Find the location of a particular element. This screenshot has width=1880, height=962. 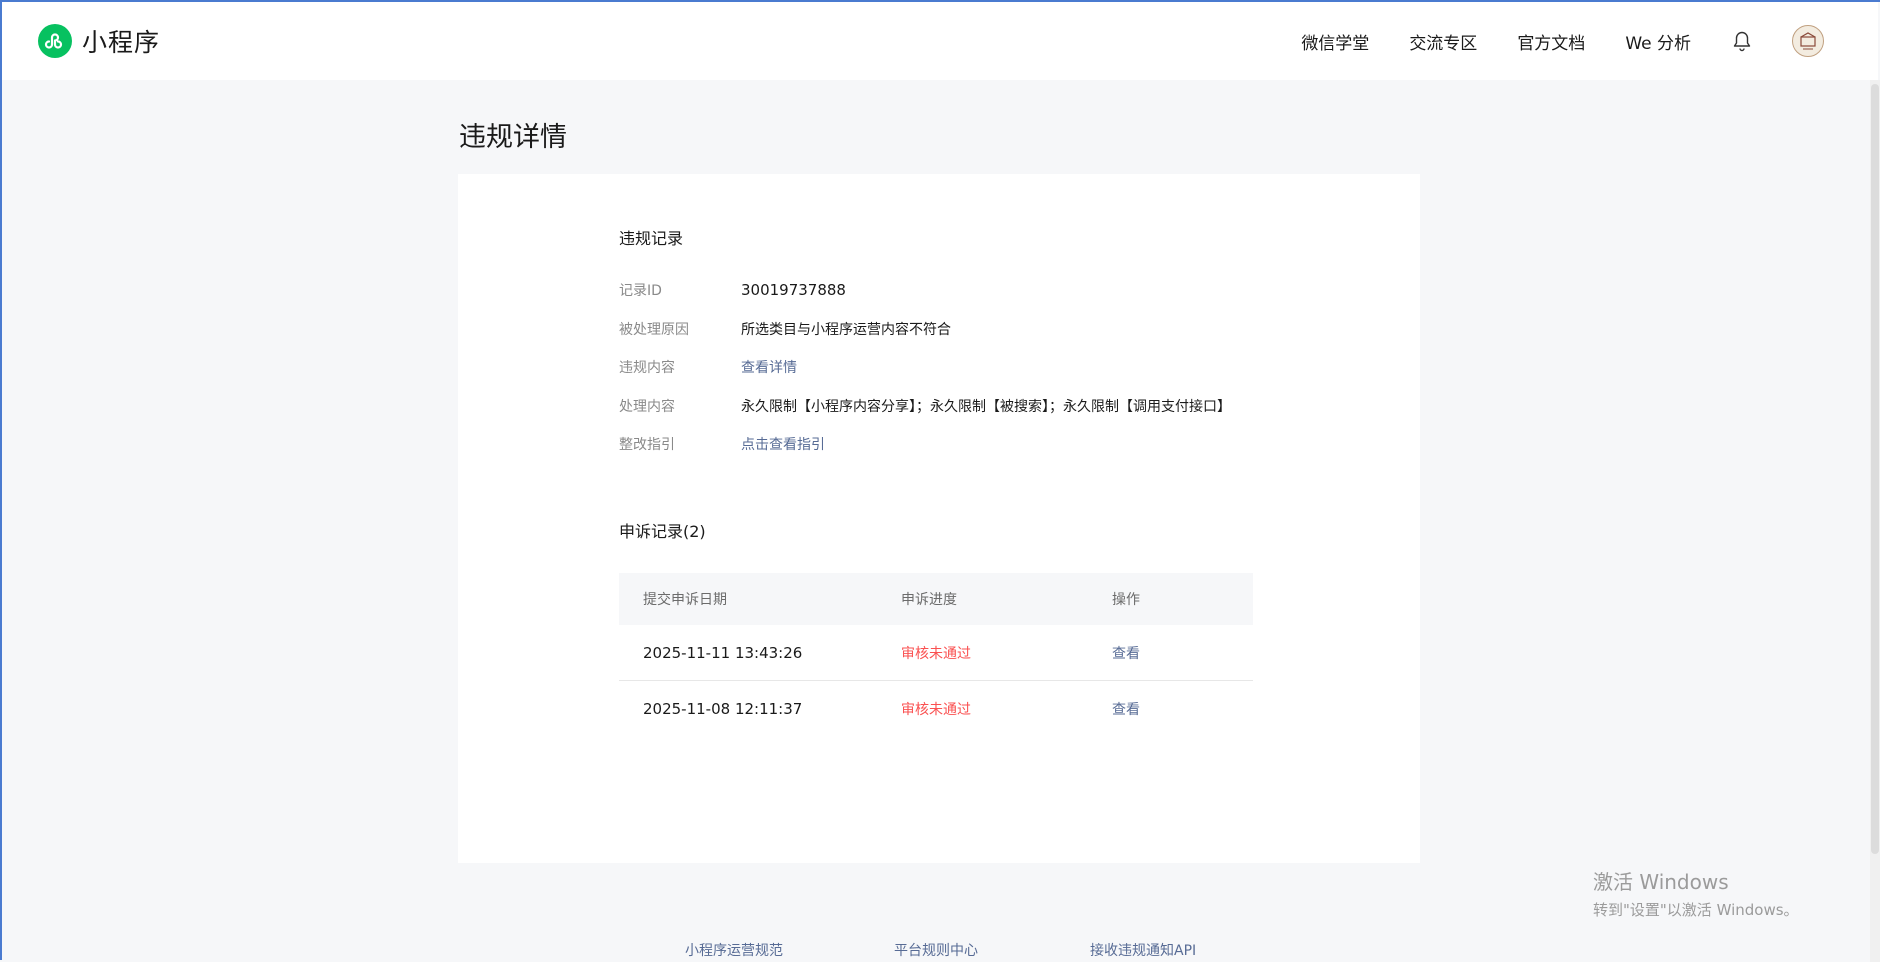

appeal-records-title: 申诉记录(2) is located at coordinates (662, 531).